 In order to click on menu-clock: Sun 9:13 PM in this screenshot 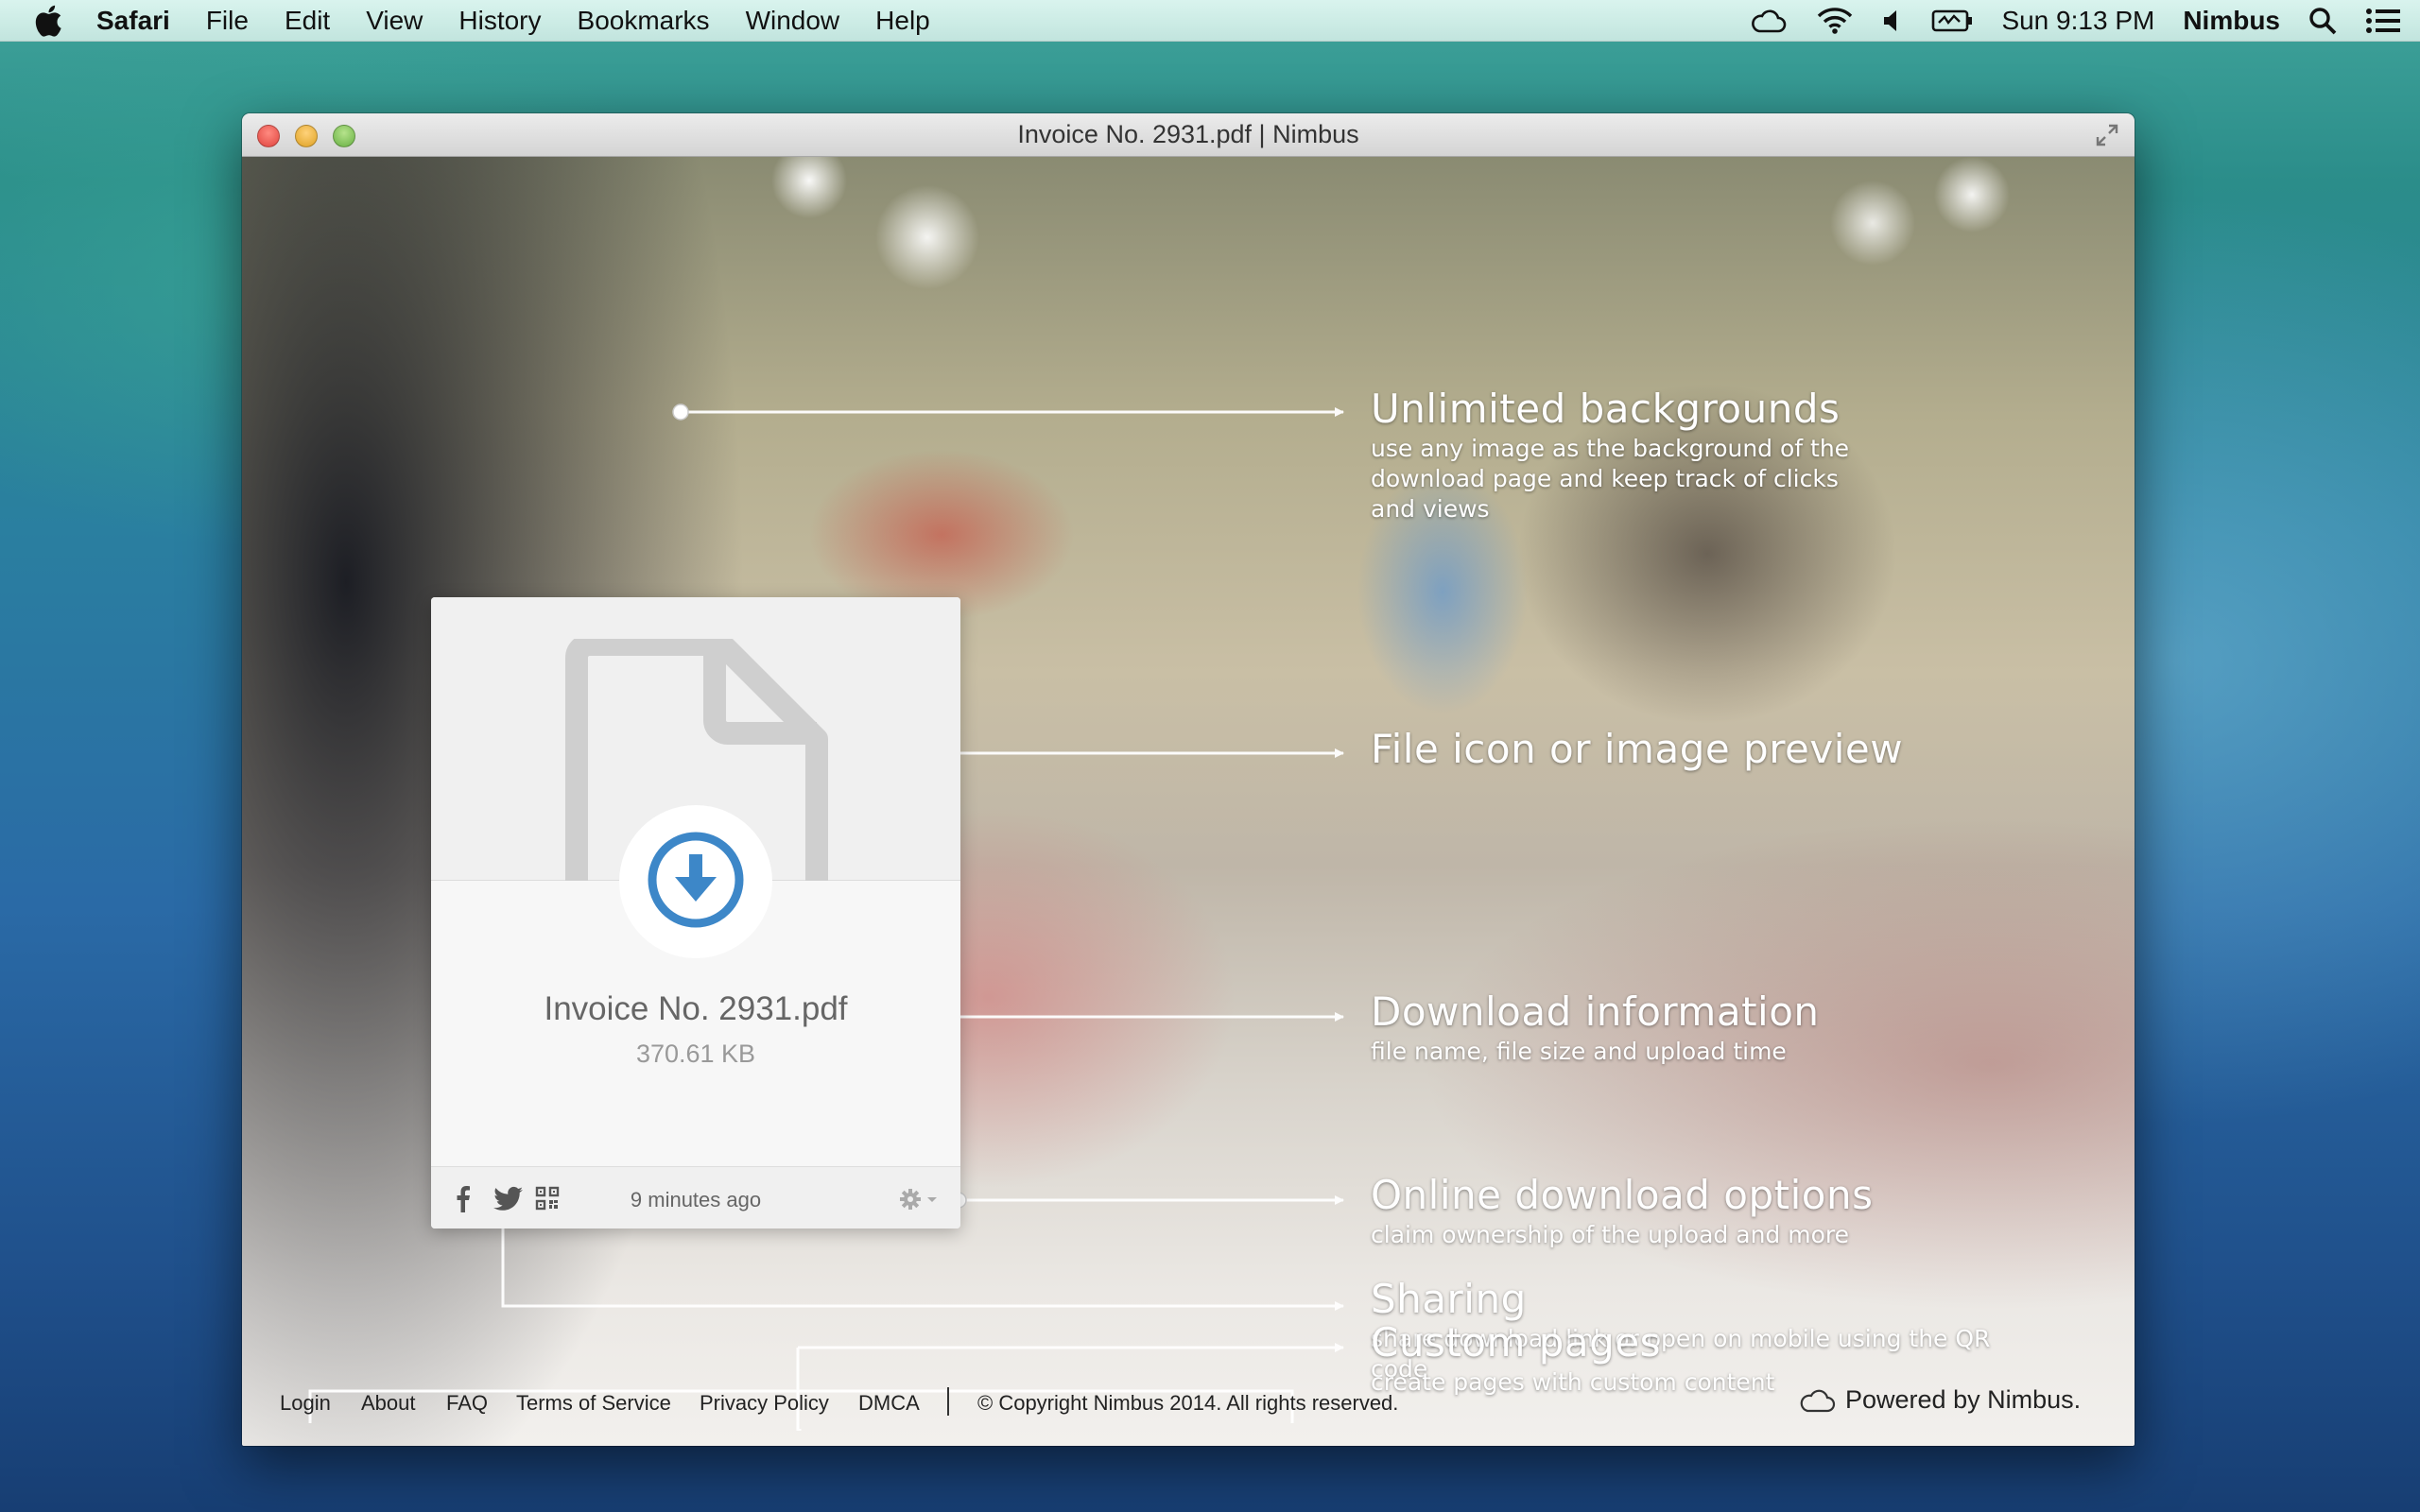, I will do `click(2077, 21)`.